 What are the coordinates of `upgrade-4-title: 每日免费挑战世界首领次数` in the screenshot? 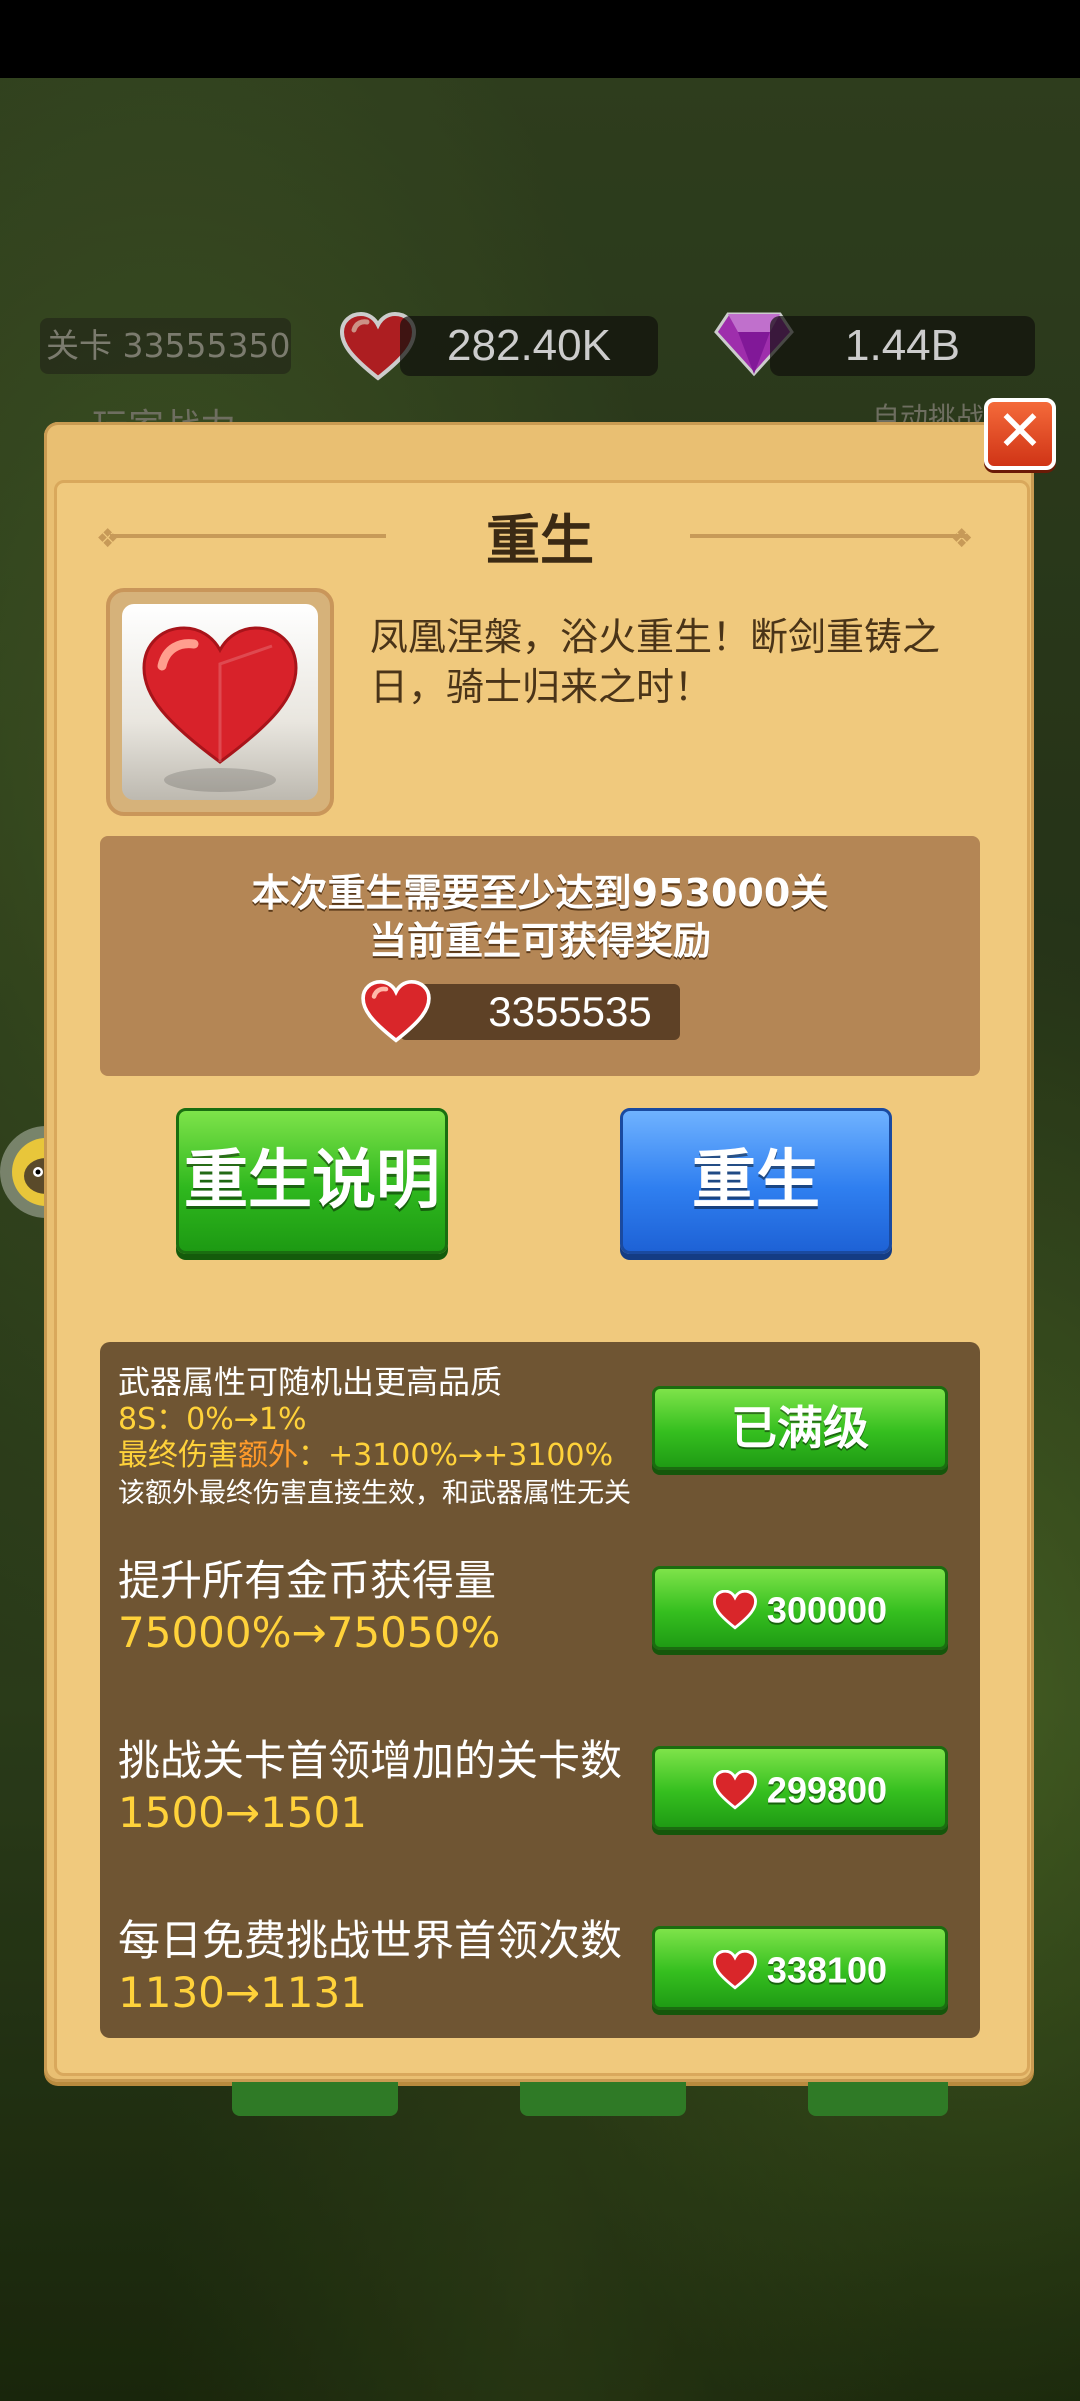 It's located at (370, 1940).